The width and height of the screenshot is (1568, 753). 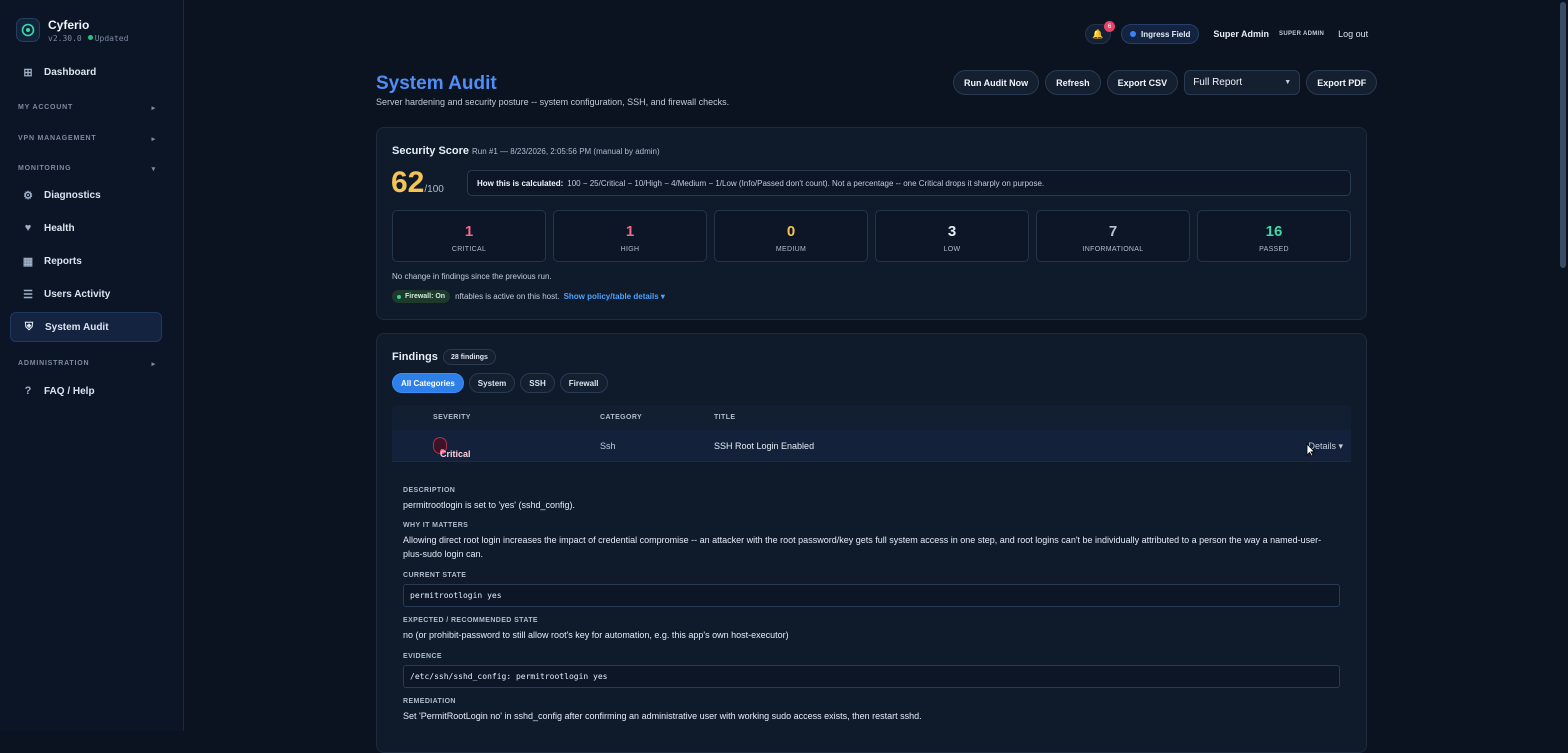 I want to click on tab-system: System, so click(x=492, y=383).